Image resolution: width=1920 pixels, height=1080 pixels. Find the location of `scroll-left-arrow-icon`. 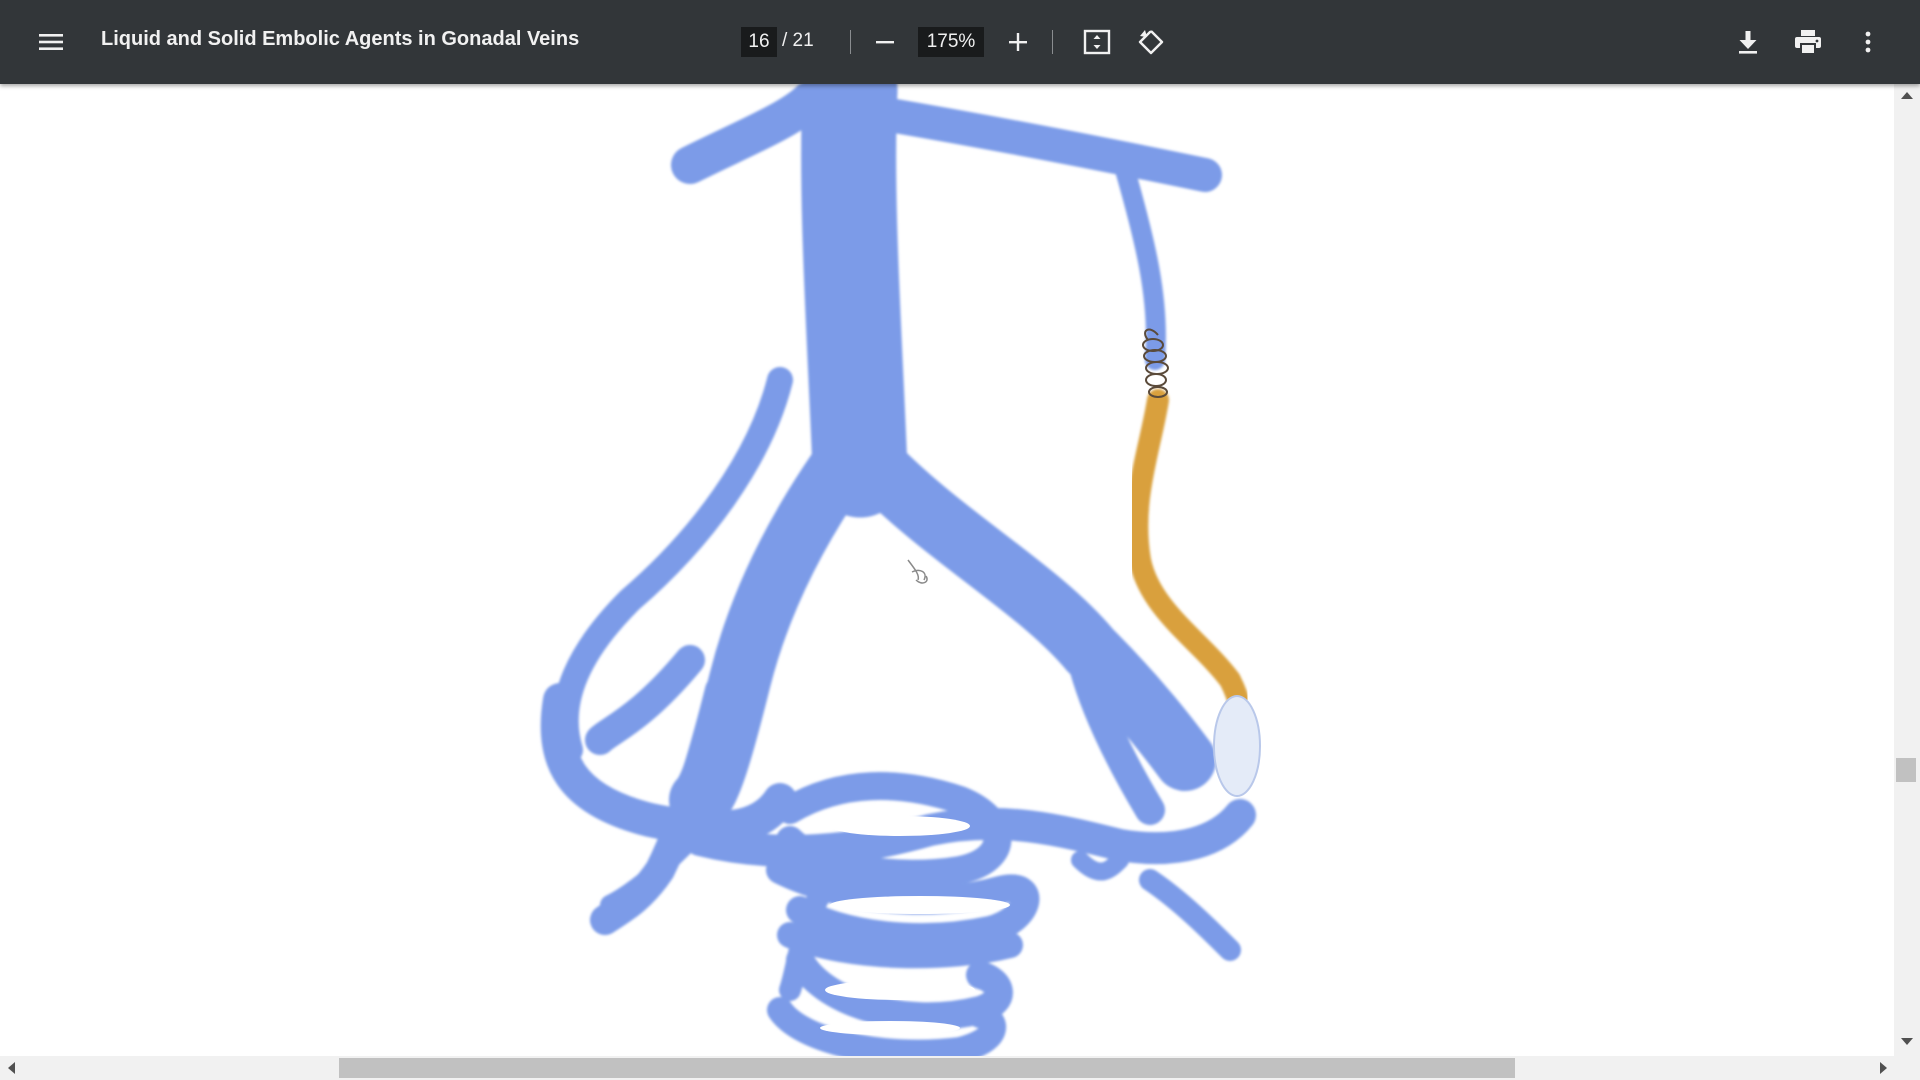

scroll-left-arrow-icon is located at coordinates (11, 1068).